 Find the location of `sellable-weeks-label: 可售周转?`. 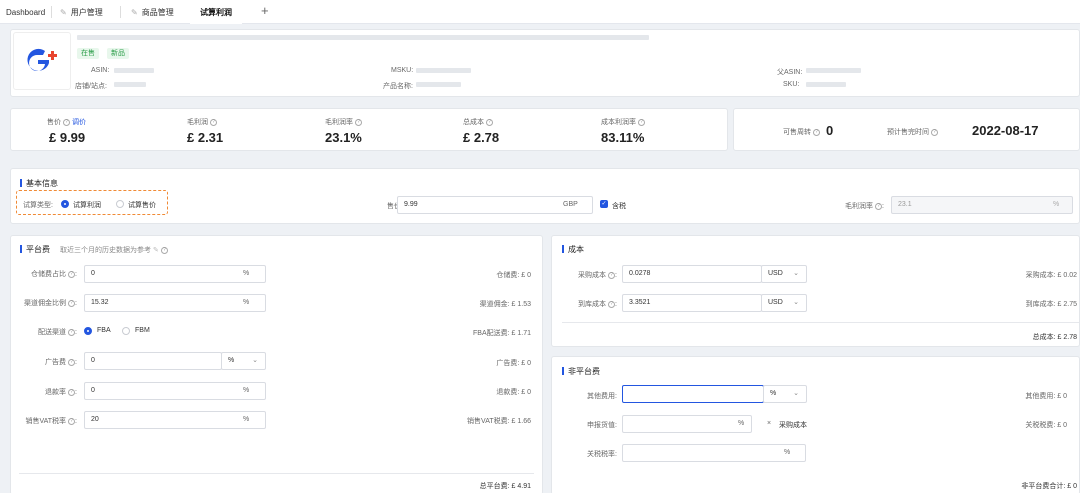

sellable-weeks-label: 可售周转? is located at coordinates (801, 132).